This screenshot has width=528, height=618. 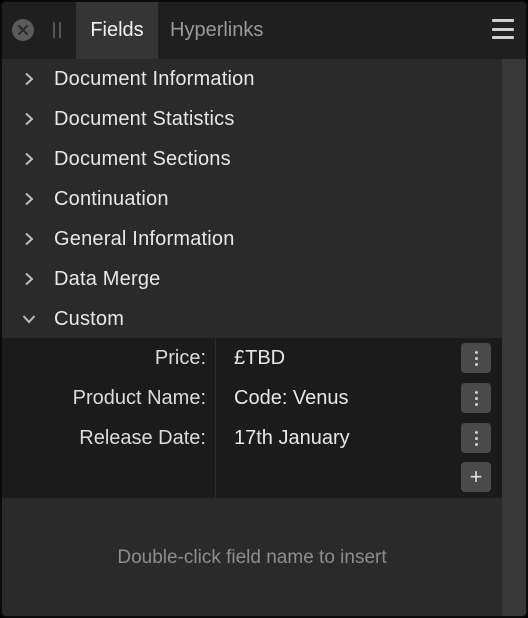 What do you see at coordinates (107, 278) in the screenshot?
I see `section-label: Data Merge` at bounding box center [107, 278].